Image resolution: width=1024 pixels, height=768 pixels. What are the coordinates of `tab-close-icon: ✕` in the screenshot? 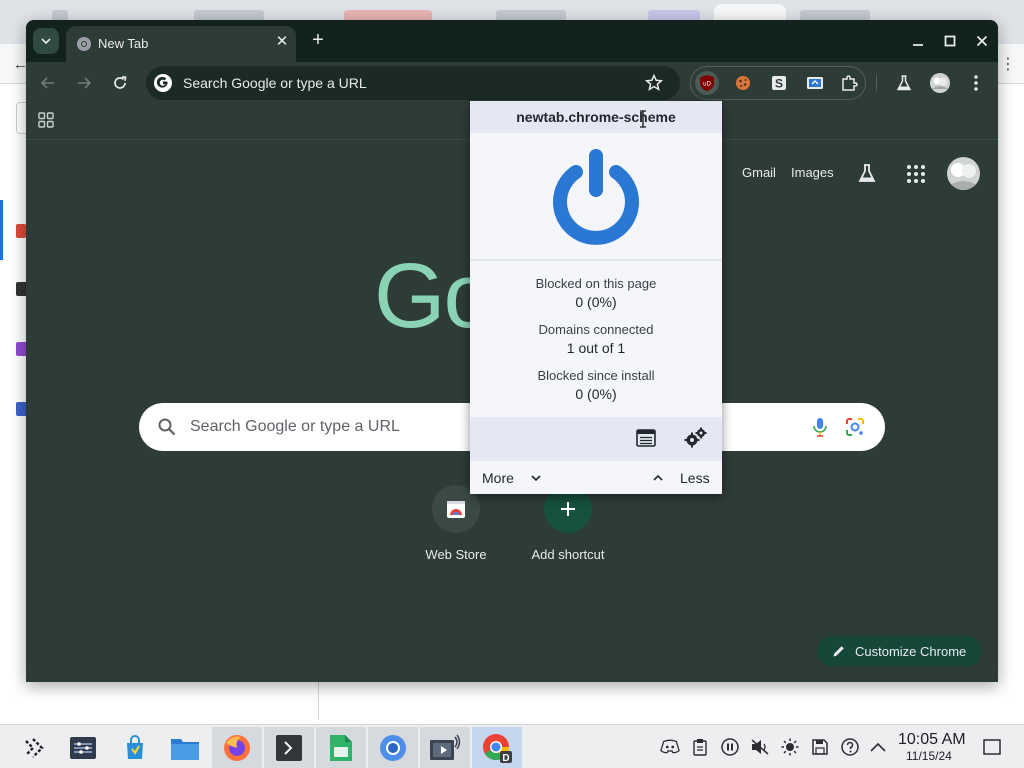 It's located at (282, 42).